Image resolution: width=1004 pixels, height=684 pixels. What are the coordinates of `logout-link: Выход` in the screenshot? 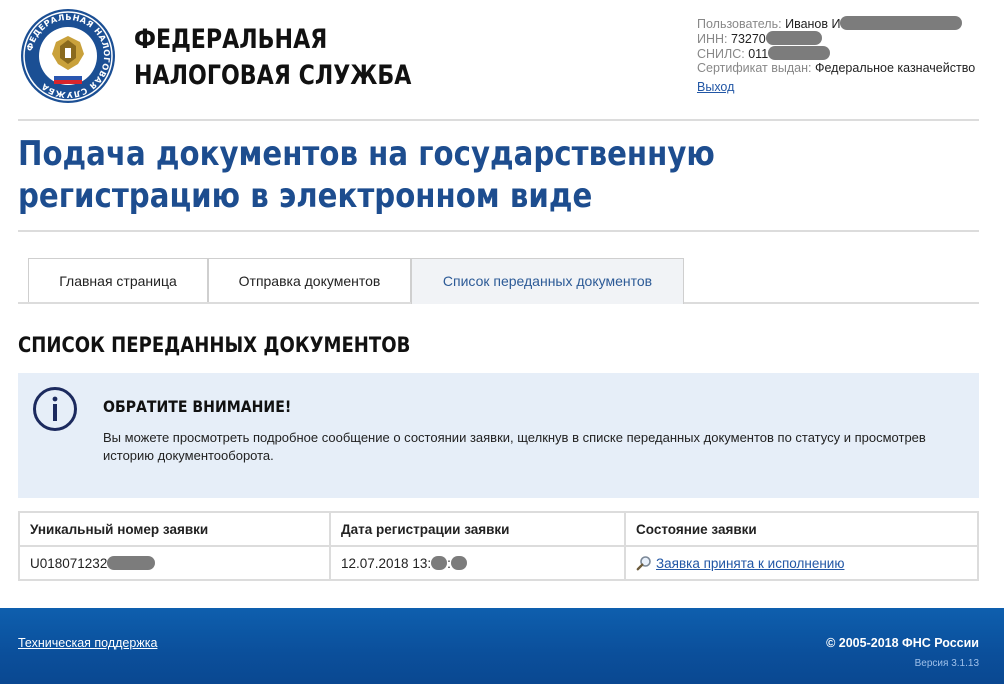 It's located at (715, 87).